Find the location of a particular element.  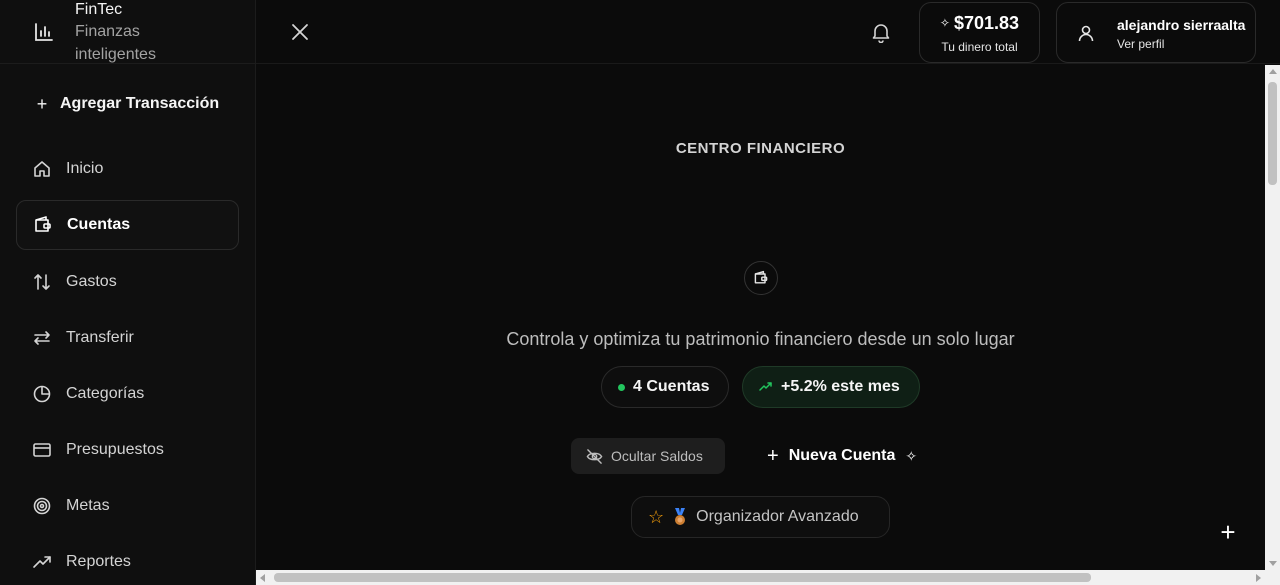

horizontal-scrollbar is located at coordinates (760, 577).